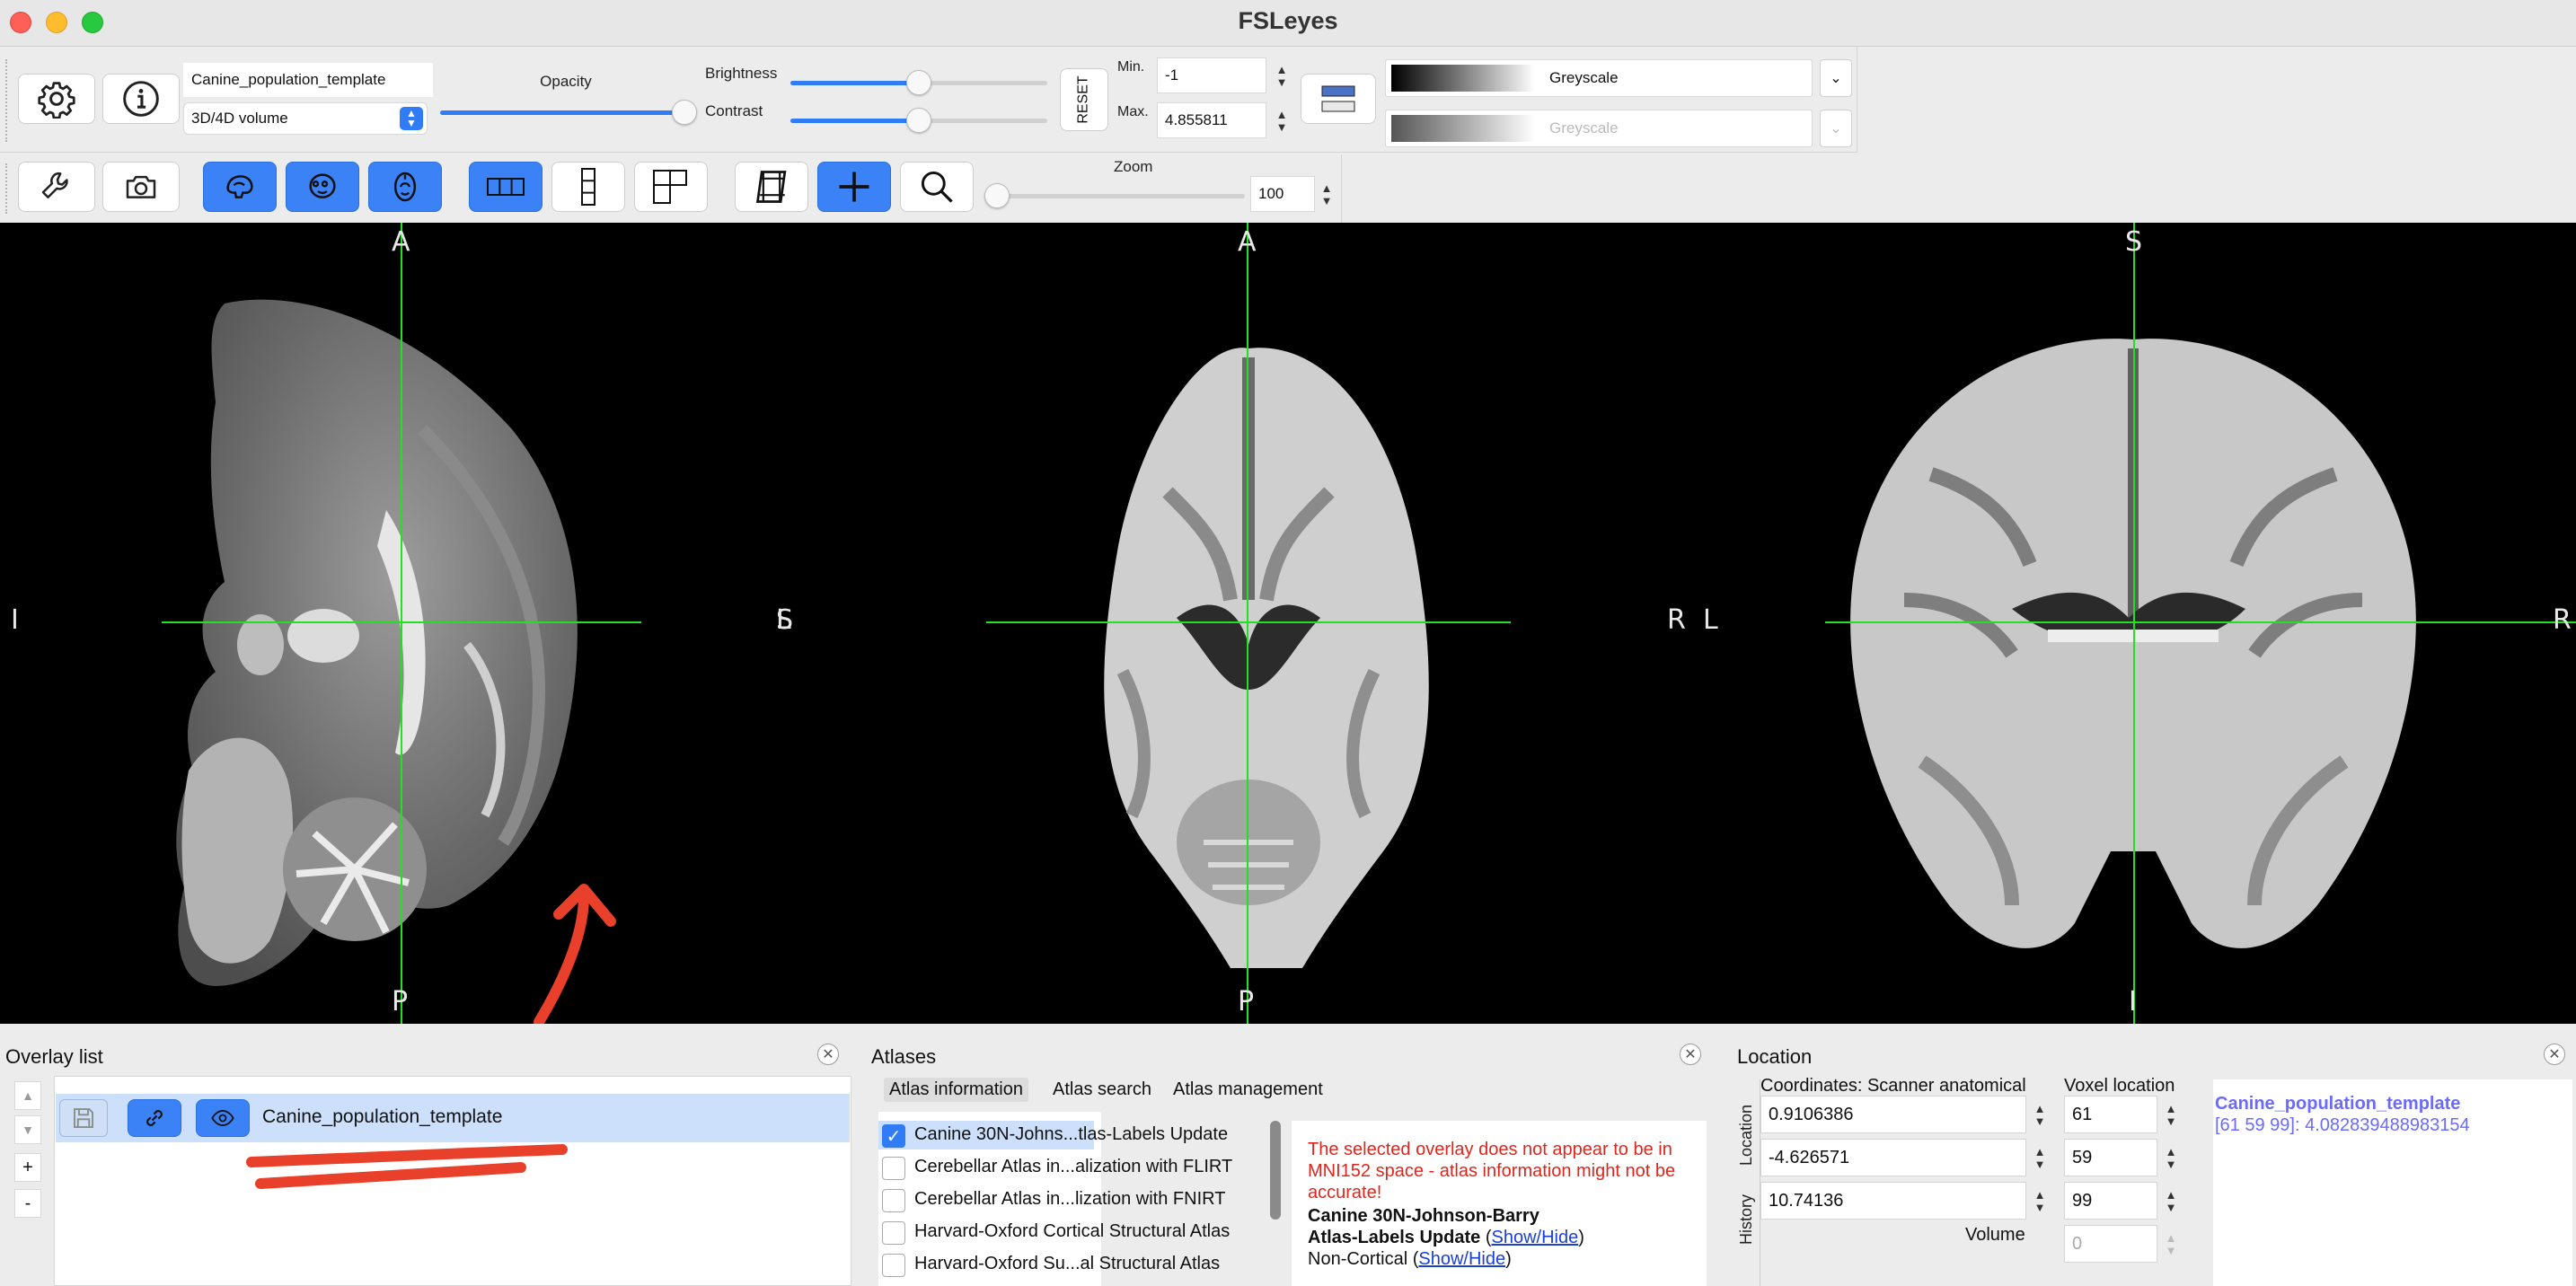 The height and width of the screenshot is (1286, 2576). I want to click on show-hide-link: Show/Hide, so click(1534, 1237).